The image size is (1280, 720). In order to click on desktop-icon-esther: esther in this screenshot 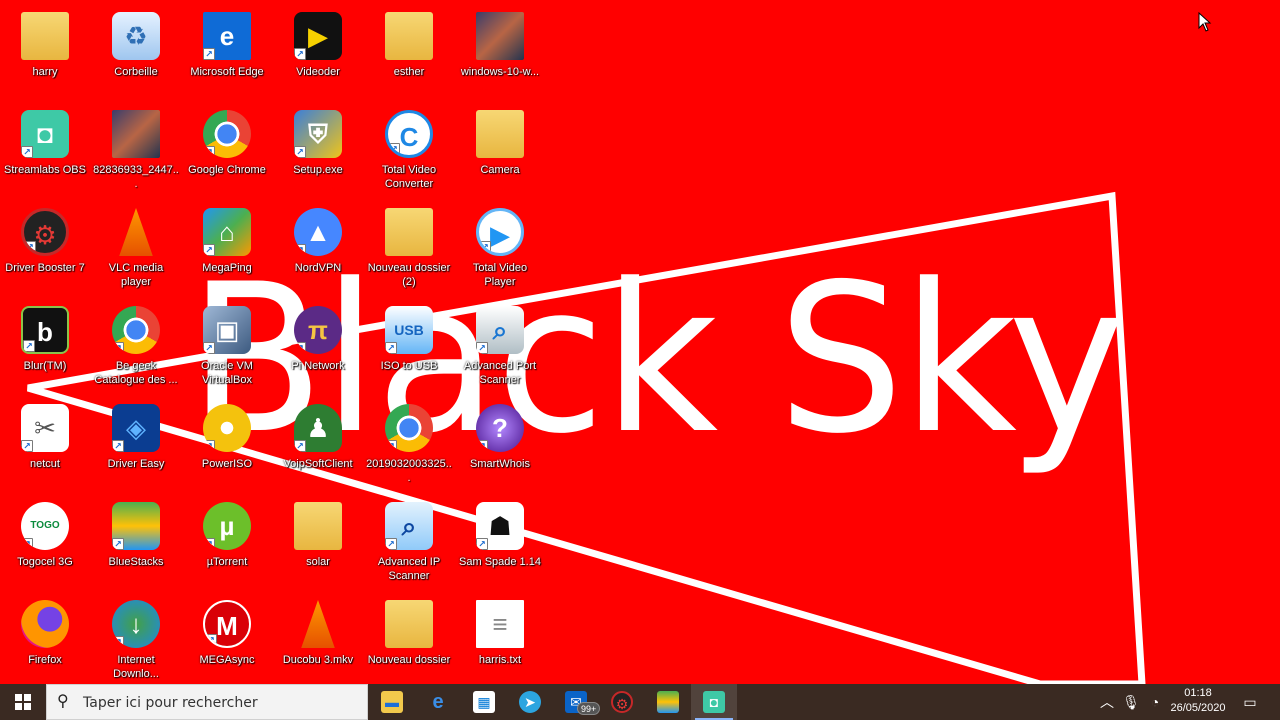, I will do `click(409, 54)`.